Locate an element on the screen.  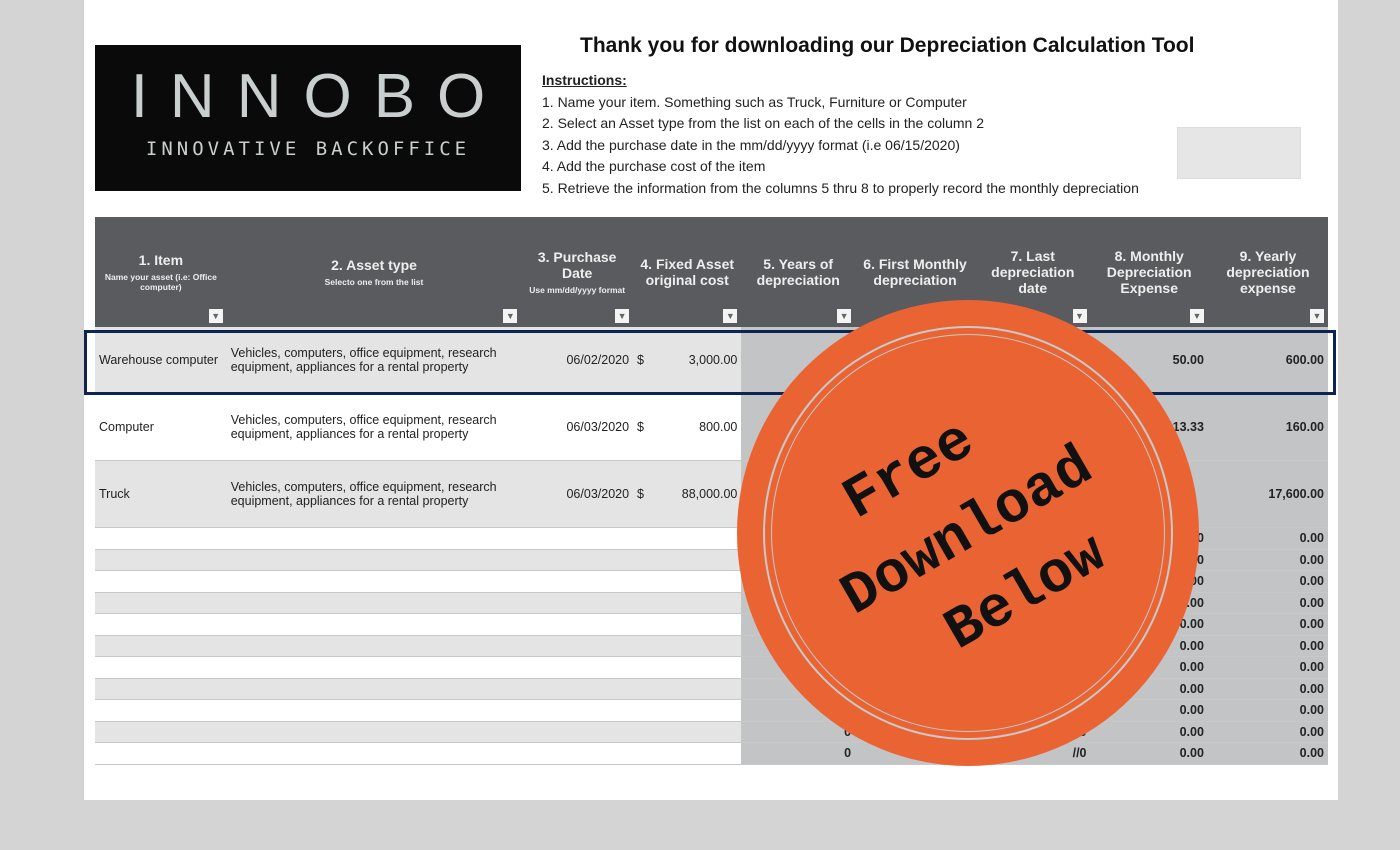
column-label: 1. Item is located at coordinates (161, 260).